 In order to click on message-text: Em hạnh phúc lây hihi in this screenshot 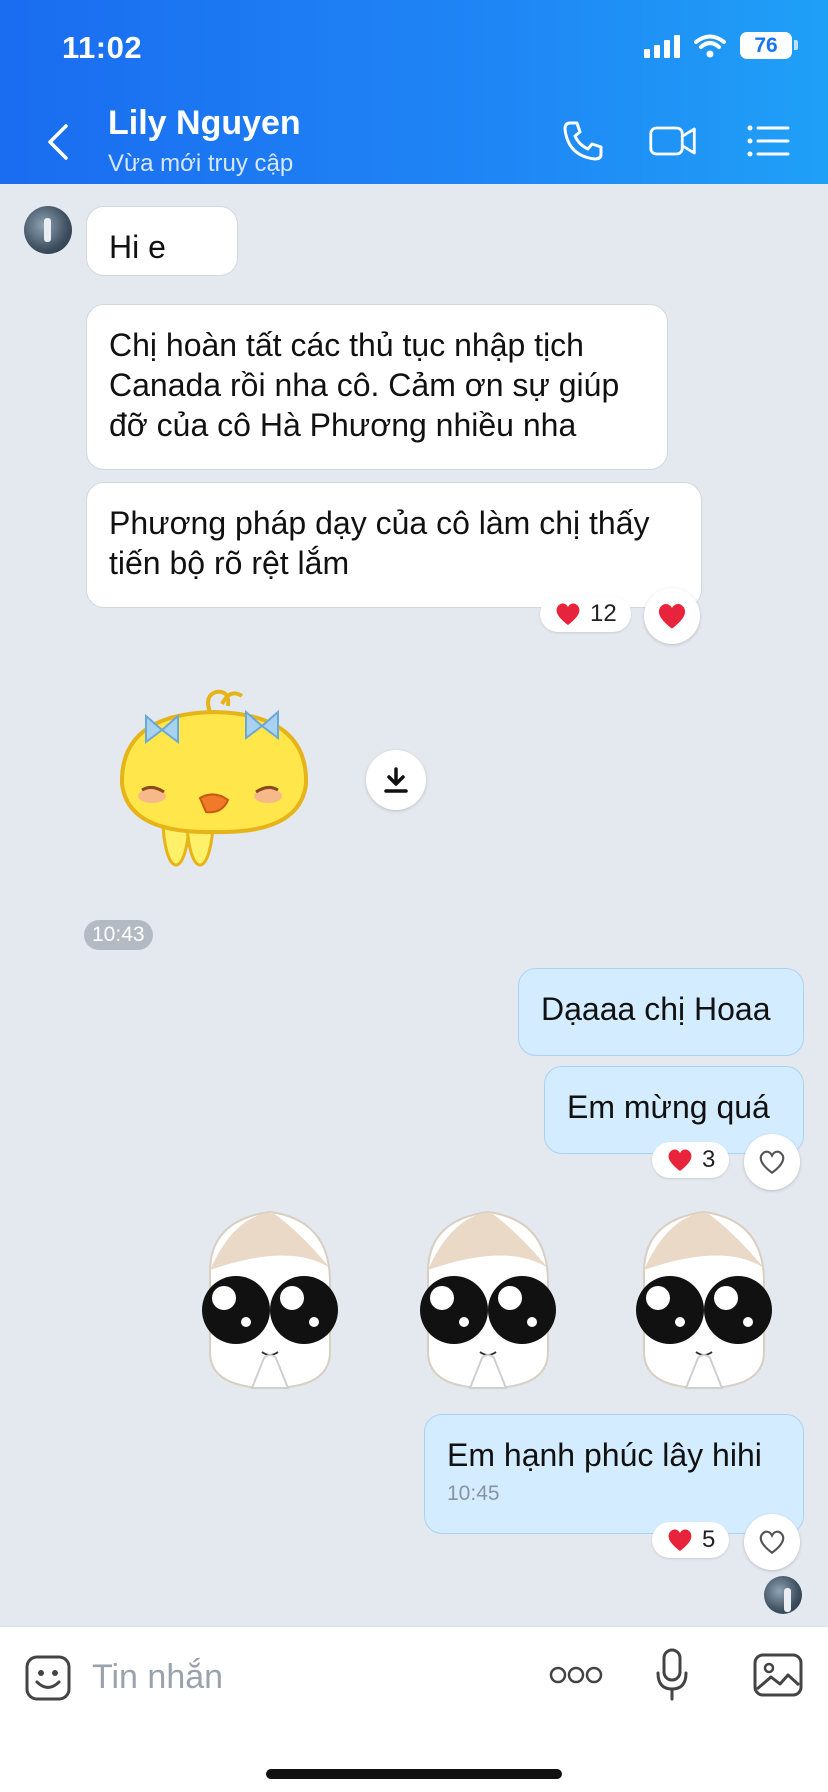, I will do `click(604, 1455)`.